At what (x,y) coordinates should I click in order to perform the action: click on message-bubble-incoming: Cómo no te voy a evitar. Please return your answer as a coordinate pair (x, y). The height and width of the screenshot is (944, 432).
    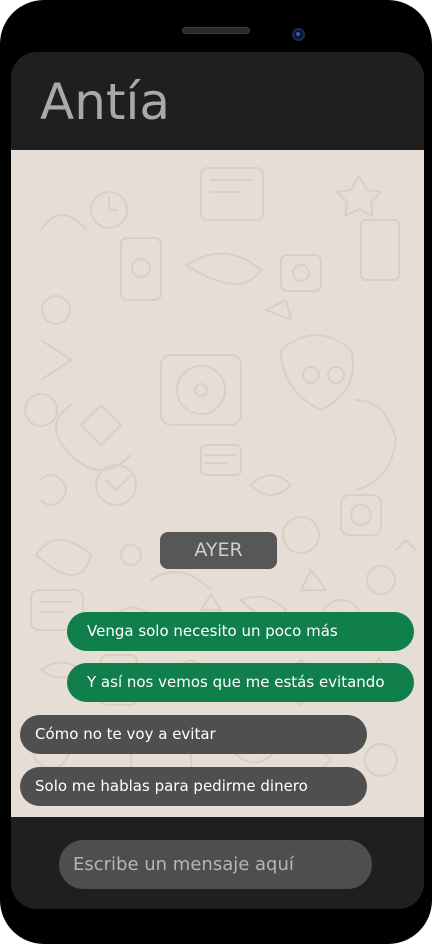
    Looking at the image, I should click on (193, 734).